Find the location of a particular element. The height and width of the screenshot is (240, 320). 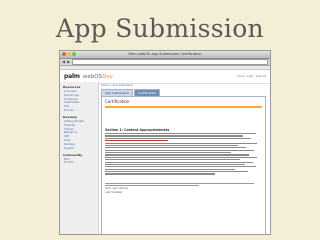

top-links: Home Login Support is located at coordinates (251, 76).